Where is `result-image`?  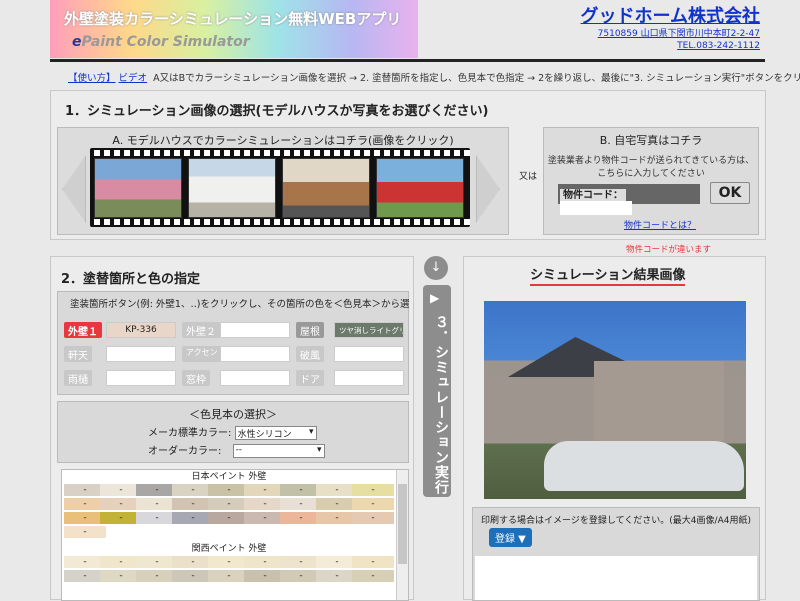
result-image is located at coordinates (615, 400).